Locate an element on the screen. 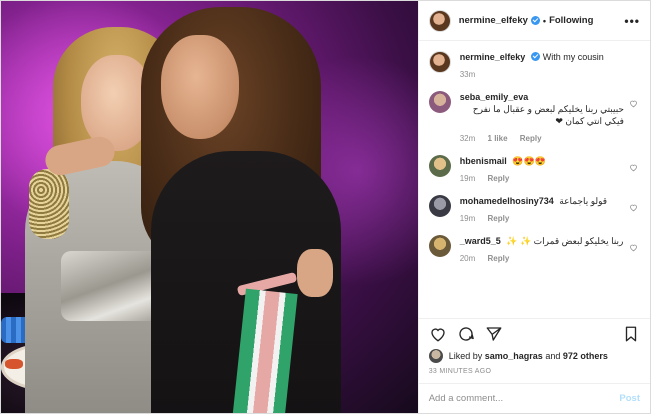 This screenshot has width=651, height=414. action-bar is located at coordinates (534, 333).